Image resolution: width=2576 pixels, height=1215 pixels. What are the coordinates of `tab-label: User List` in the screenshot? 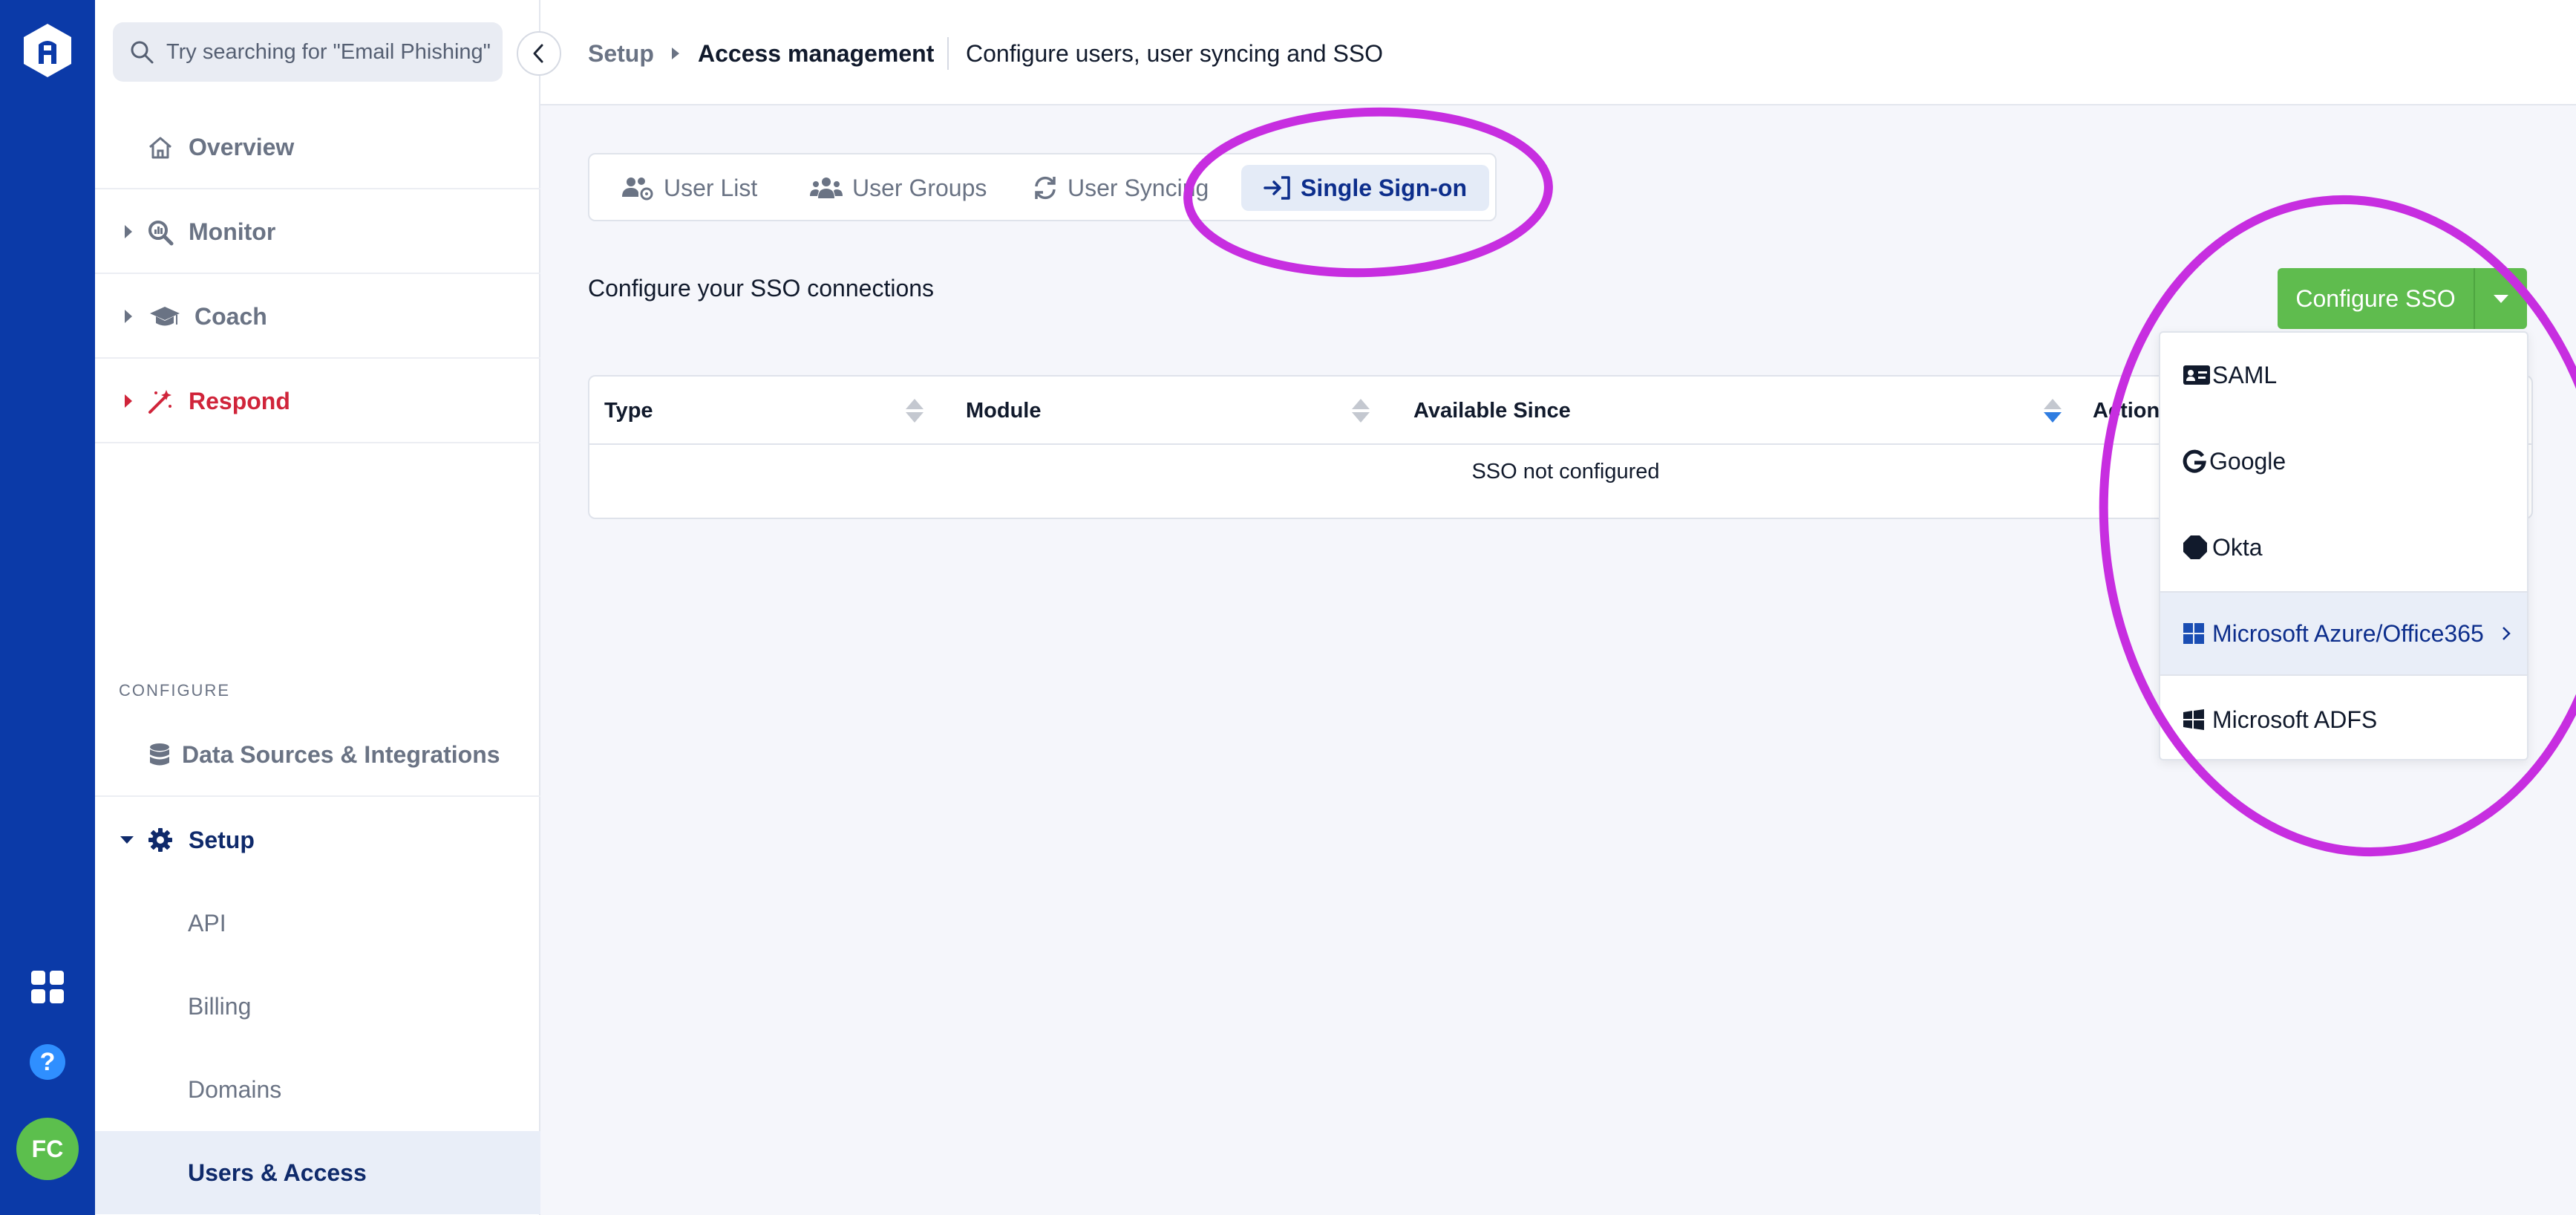 It's located at (711, 187).